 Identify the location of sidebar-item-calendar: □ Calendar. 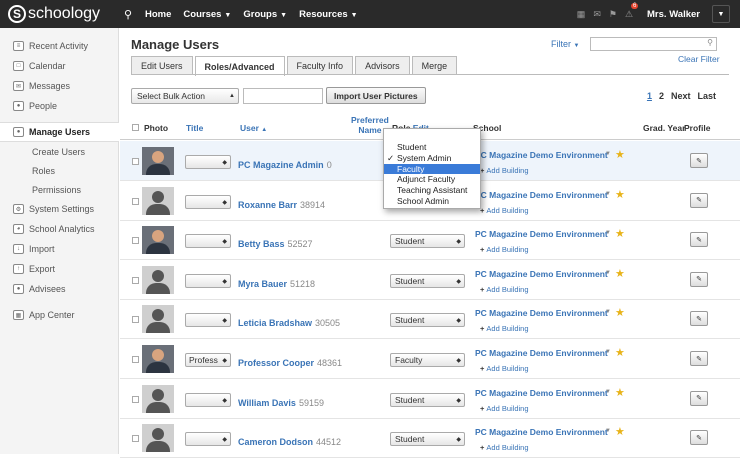
(59, 66).